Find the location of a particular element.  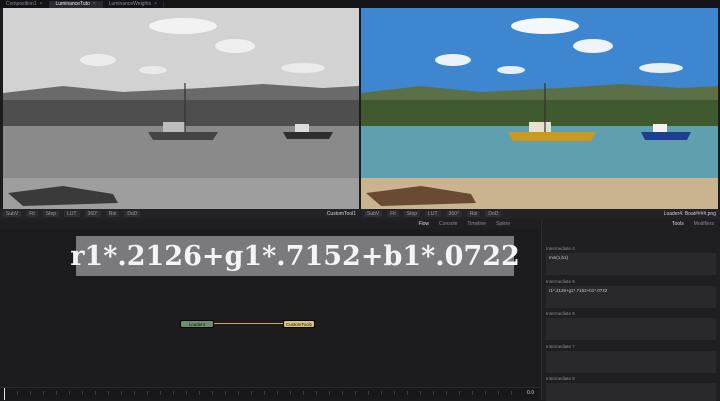

viewer-node-name: Loader4: Boat####.png is located at coordinates (689, 214).